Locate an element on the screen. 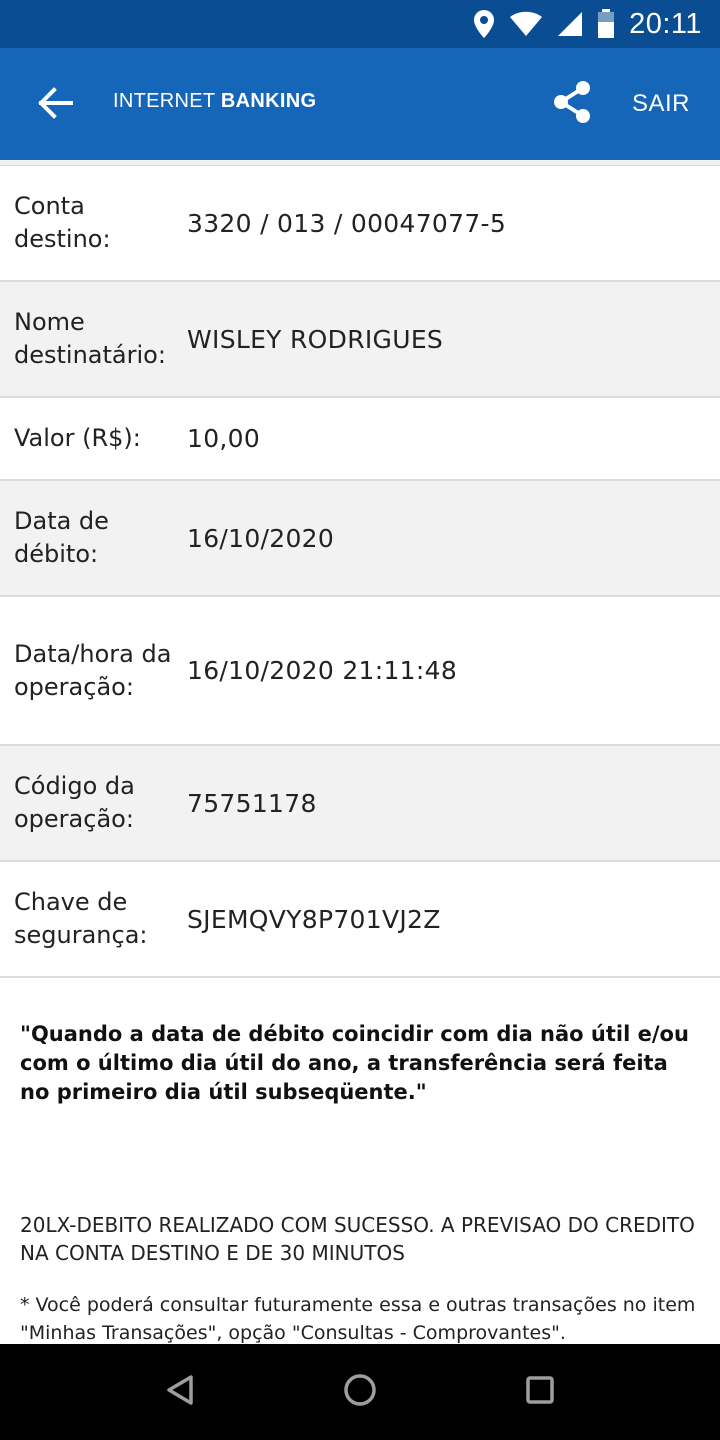 This screenshot has width=720, height=1440. detail-row-codigo-operacao: Código da operação: 75751178 is located at coordinates (360, 804).